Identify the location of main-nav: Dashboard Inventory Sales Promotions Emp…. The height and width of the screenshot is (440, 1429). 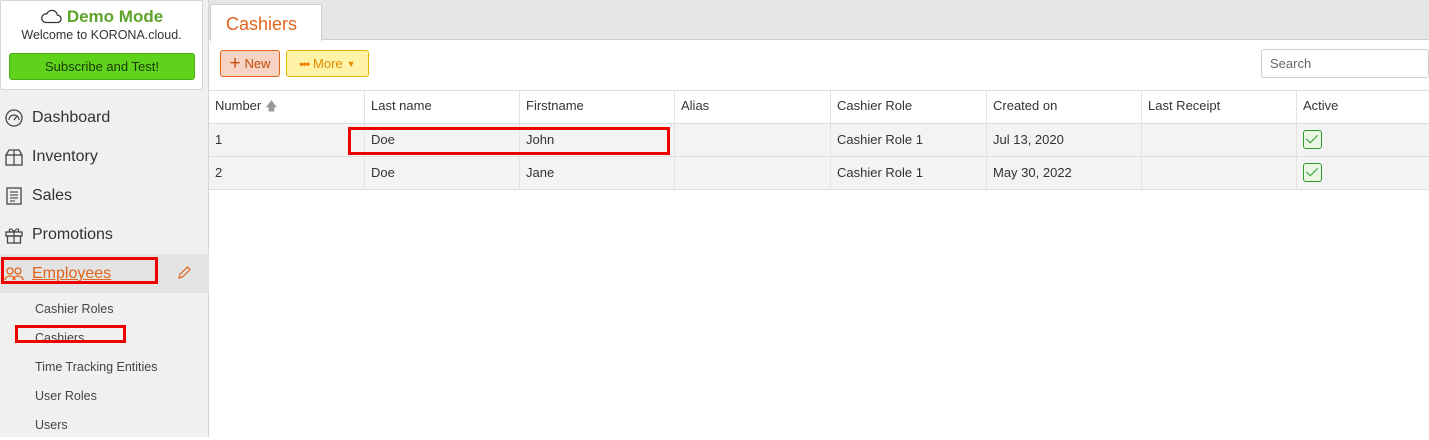
(104, 269).